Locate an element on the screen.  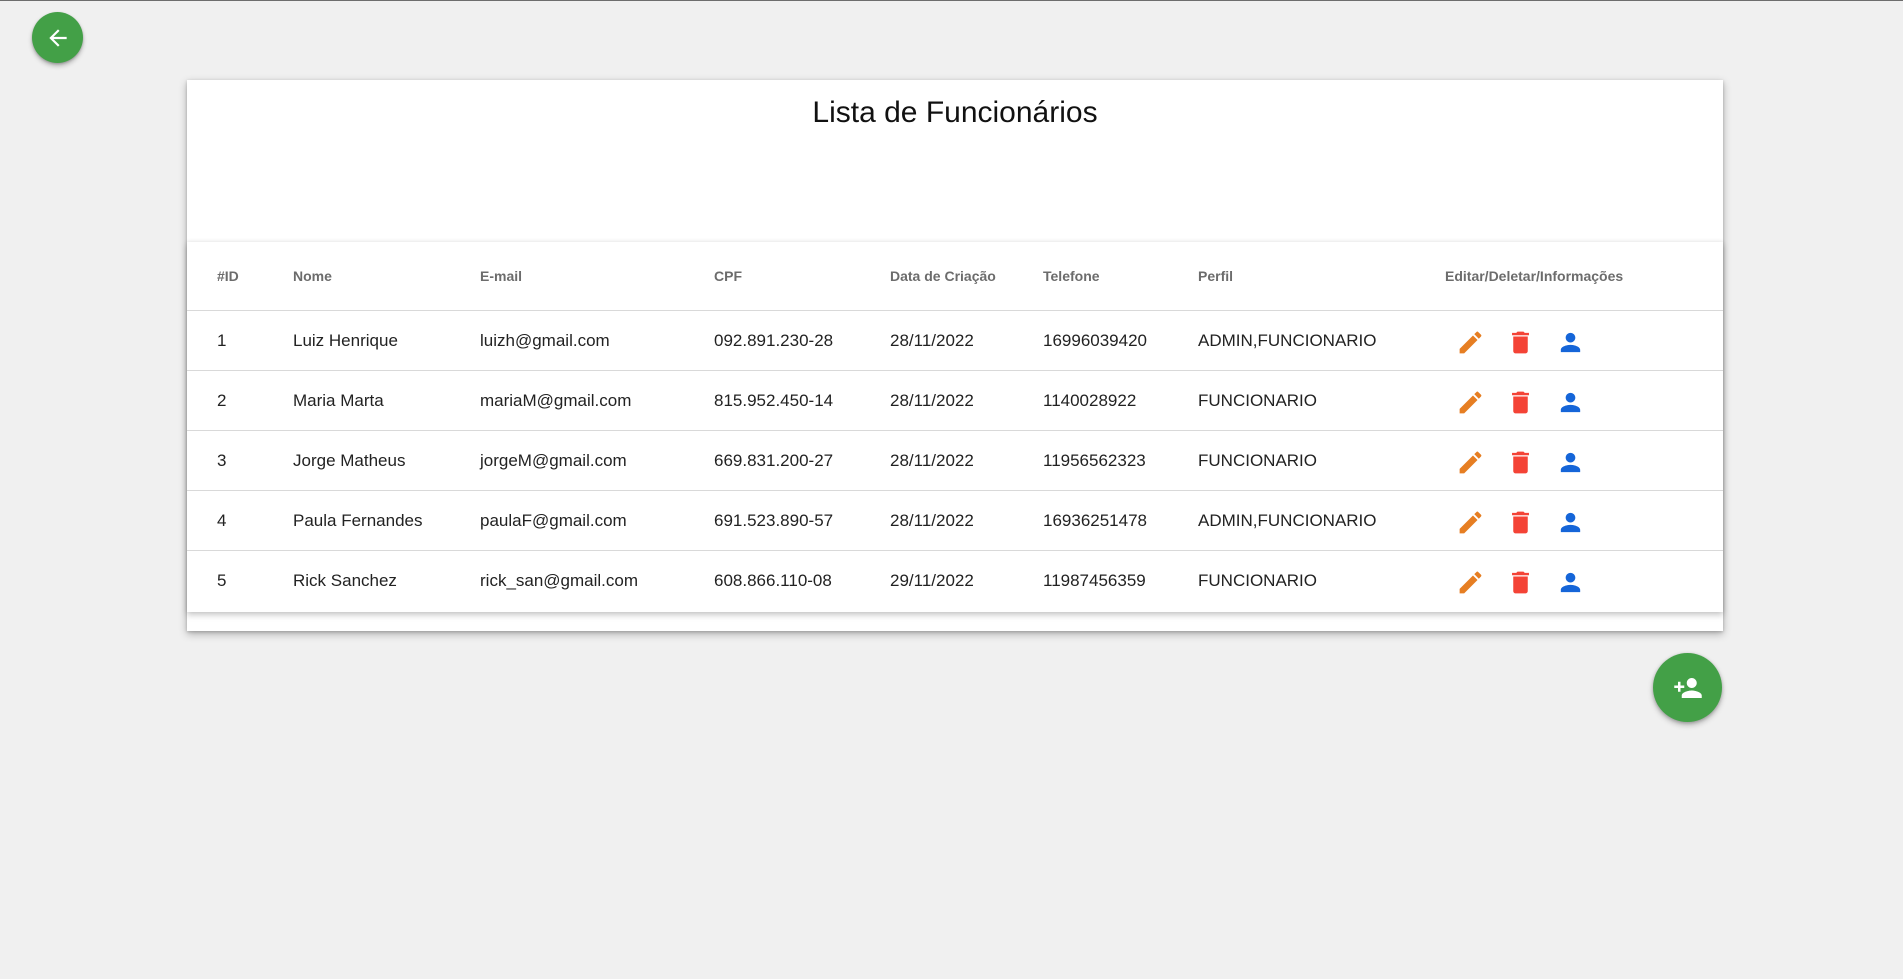
cell-email: paulaF@gmail.com is located at coordinates (597, 520).